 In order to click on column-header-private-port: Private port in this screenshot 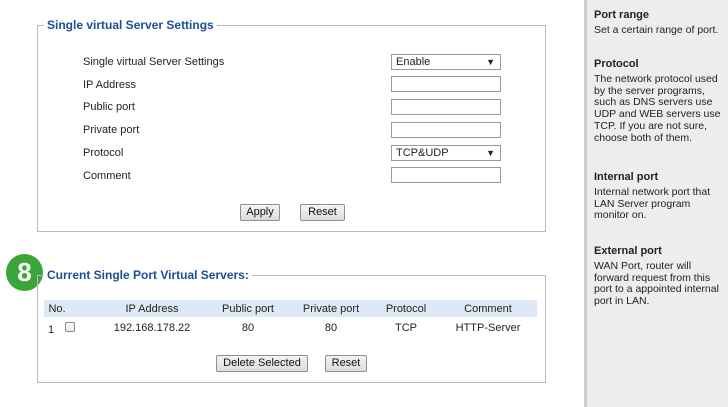, I will do `click(331, 309)`.